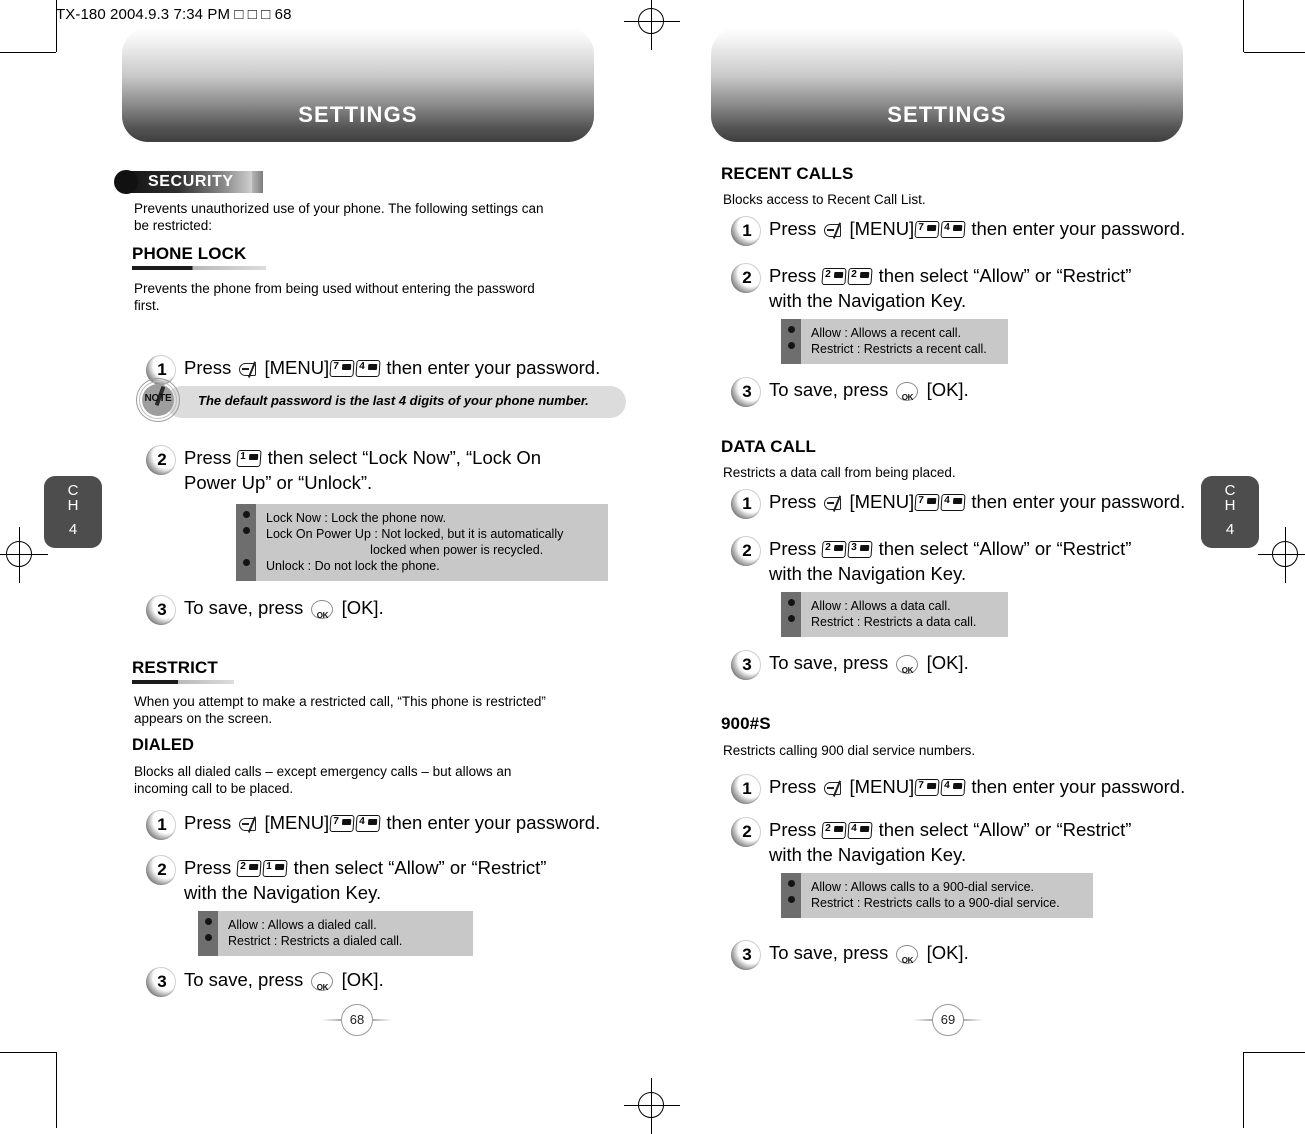 The height and width of the screenshot is (1134, 1305). Describe the element at coordinates (183, 682) in the screenshot. I see `restrict-rule` at that location.